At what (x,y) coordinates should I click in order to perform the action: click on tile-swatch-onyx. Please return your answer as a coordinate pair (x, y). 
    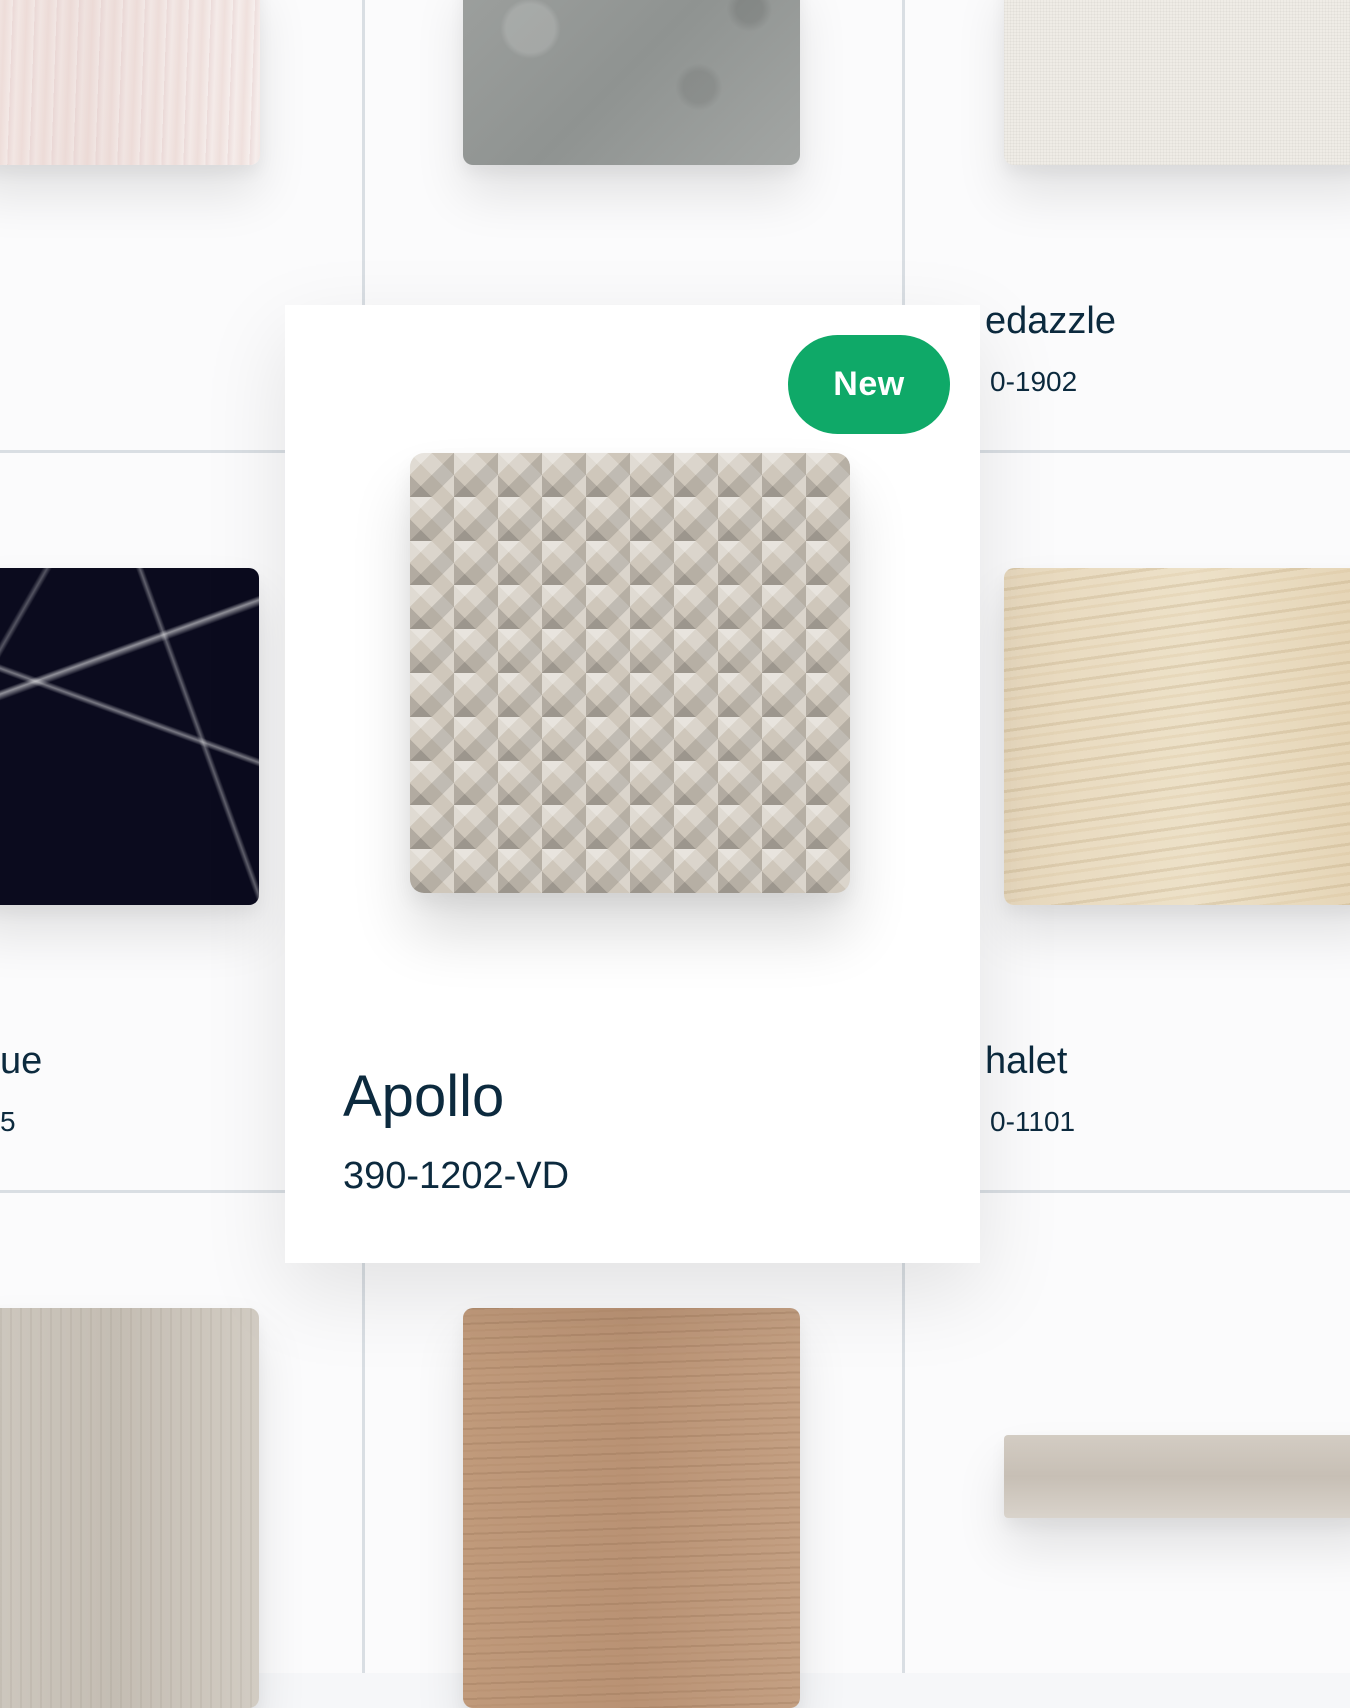
    Looking at the image, I should click on (130, 82).